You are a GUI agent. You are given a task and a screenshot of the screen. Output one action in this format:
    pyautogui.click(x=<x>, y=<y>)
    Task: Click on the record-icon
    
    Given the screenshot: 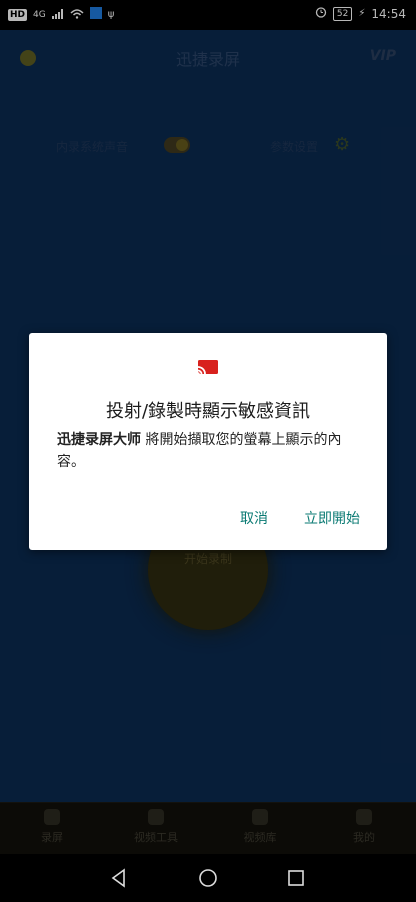 What is the action you would take?
    pyautogui.click(x=52, y=817)
    